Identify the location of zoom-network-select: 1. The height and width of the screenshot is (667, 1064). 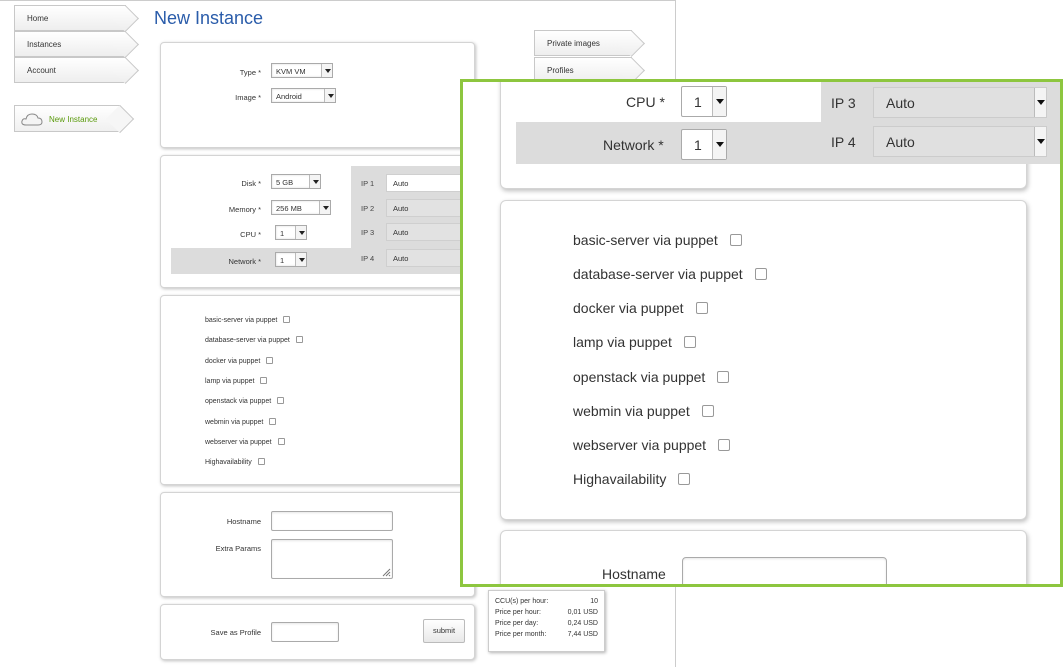
(704, 144).